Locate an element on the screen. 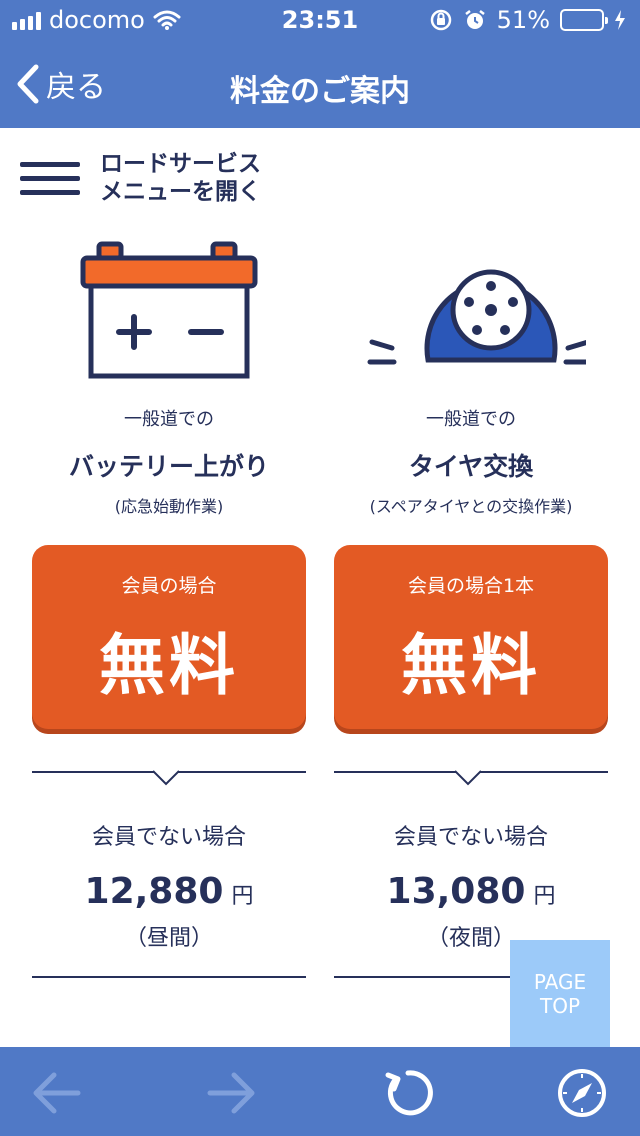  compass-icon is located at coordinates (582, 1093).